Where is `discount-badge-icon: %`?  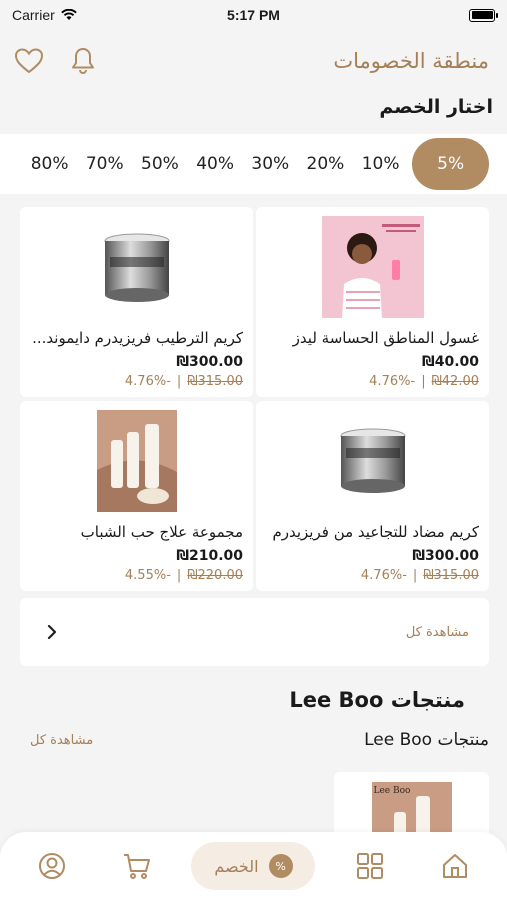
discount-badge-icon: % is located at coordinates (280, 866).